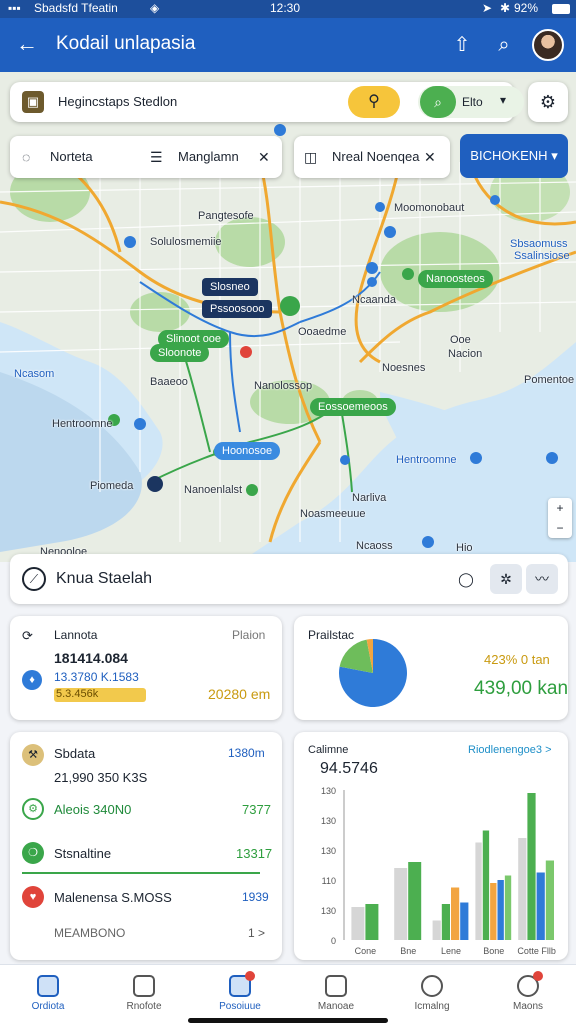  What do you see at coordinates (230, 287) in the screenshot?
I see `map-marker-label: Slosneo` at bounding box center [230, 287].